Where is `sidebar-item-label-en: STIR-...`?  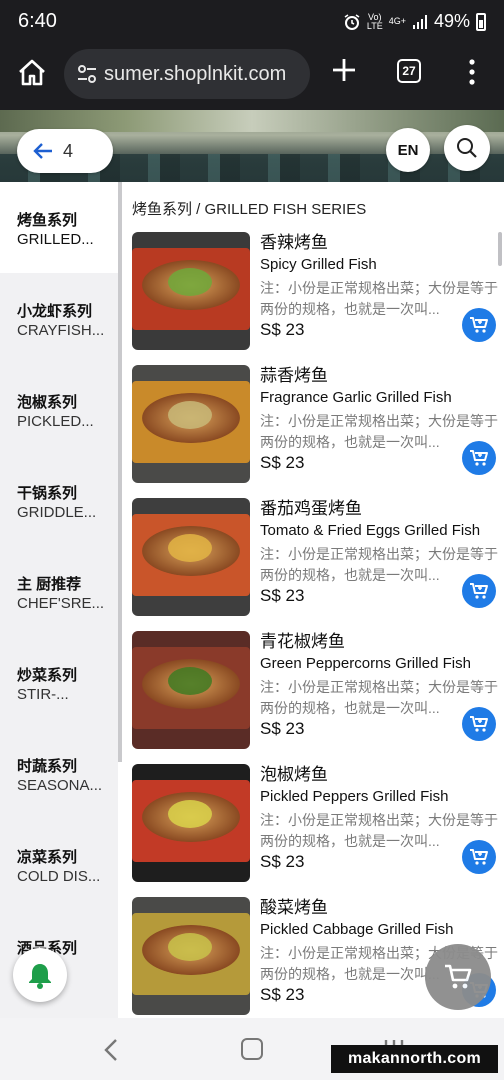 sidebar-item-label-en: STIR-... is located at coordinates (43, 694).